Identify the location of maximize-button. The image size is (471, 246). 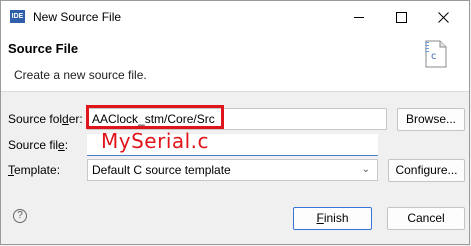
(401, 17).